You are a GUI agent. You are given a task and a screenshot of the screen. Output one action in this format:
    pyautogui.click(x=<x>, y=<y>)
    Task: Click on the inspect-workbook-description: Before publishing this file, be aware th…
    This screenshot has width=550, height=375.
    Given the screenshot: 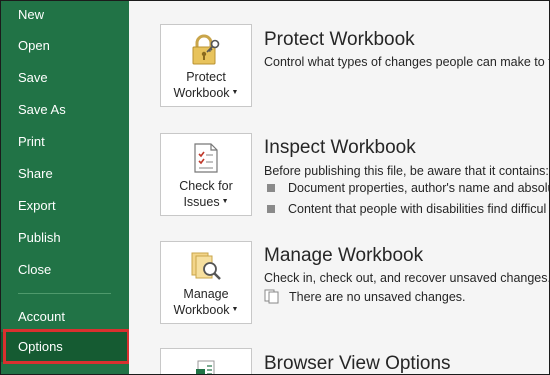 What is the action you would take?
    pyautogui.click(x=406, y=171)
    